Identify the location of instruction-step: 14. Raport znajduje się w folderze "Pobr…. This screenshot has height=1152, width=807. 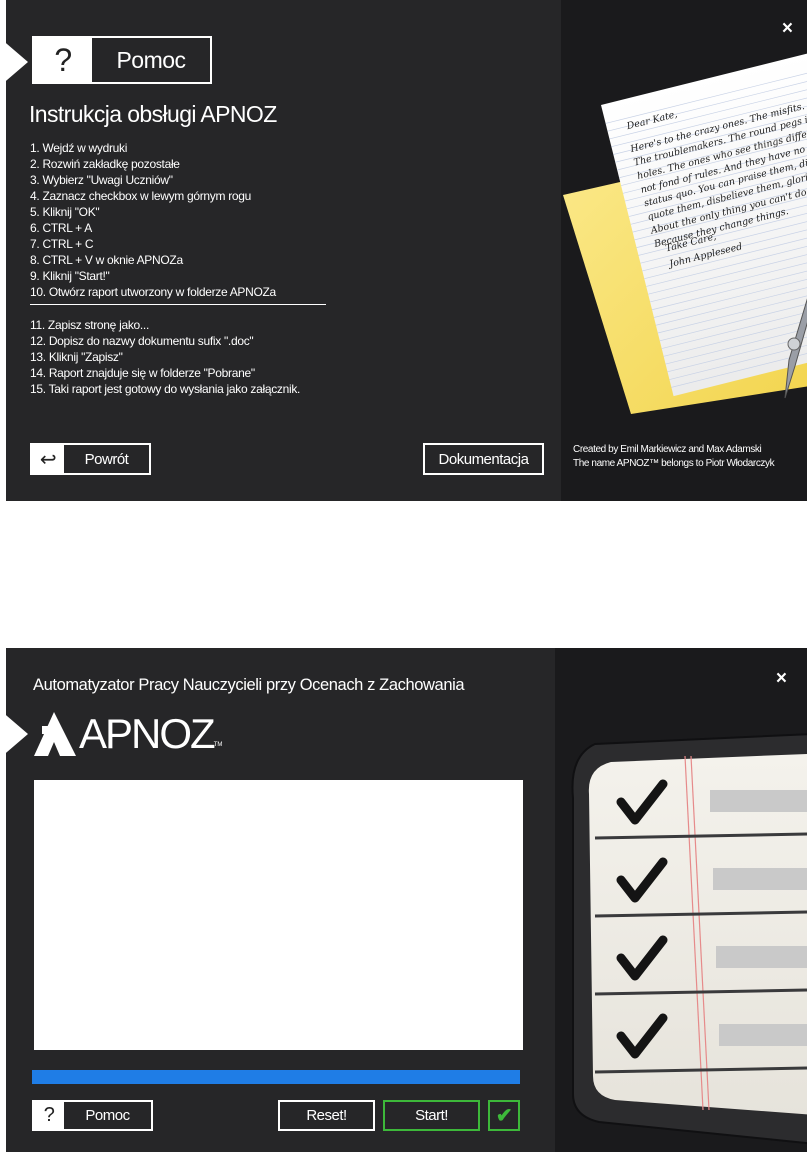
(142, 373).